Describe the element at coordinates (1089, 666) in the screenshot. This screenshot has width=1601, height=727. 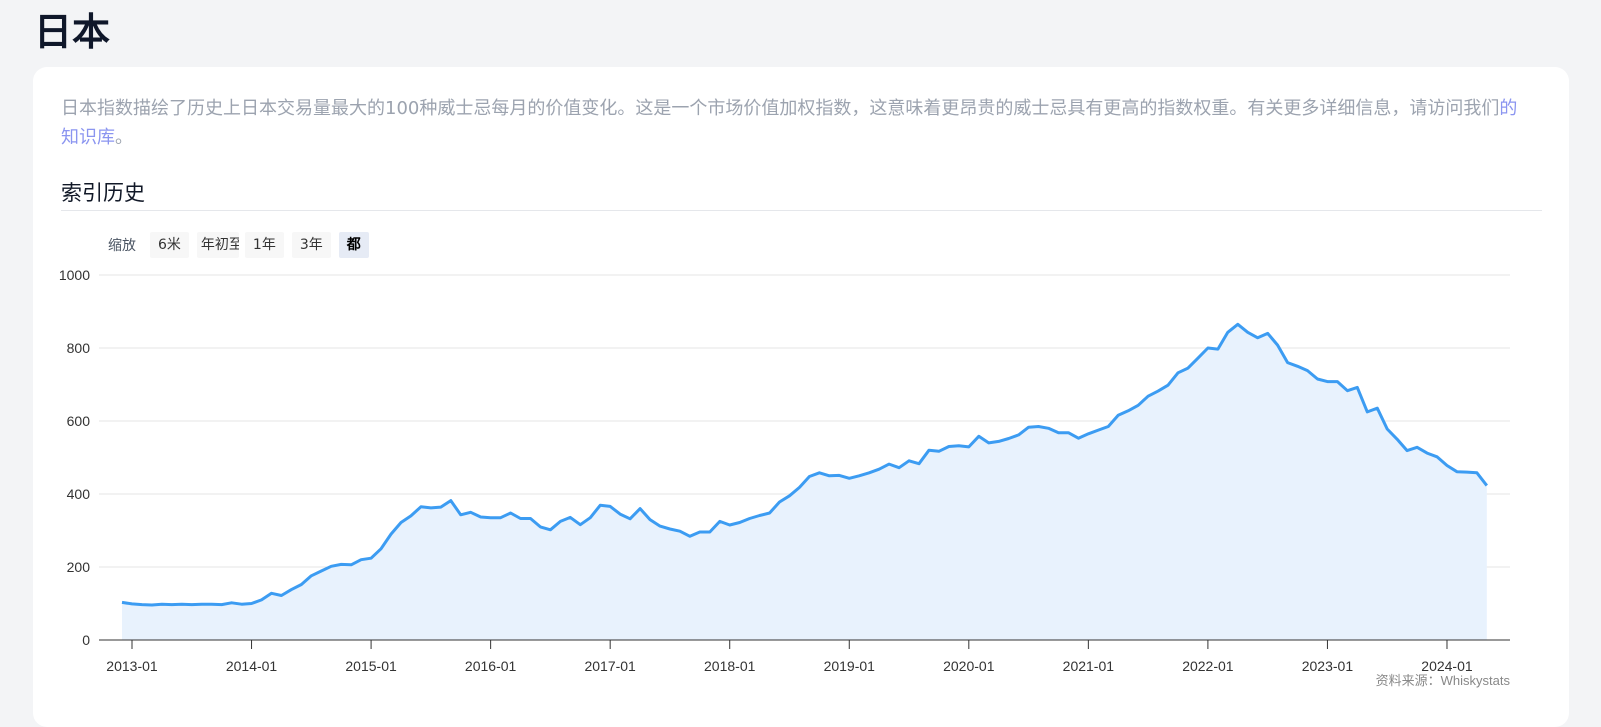
I see `x-tick-label: 2021-01` at that location.